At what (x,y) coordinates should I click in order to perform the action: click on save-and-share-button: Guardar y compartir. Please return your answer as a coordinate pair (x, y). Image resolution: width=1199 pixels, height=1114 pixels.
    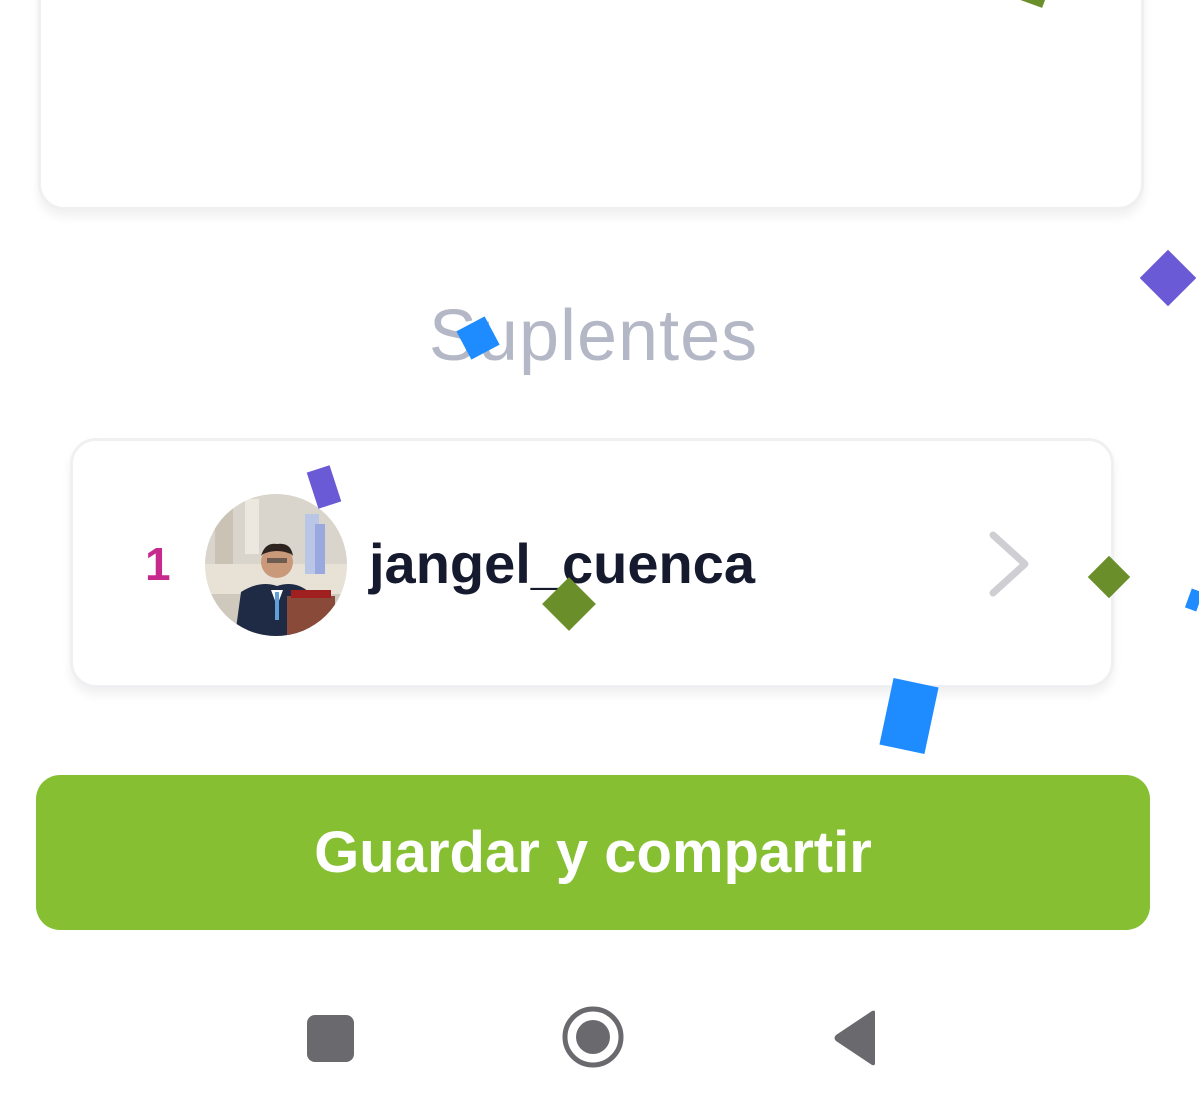
    Looking at the image, I should click on (593, 852).